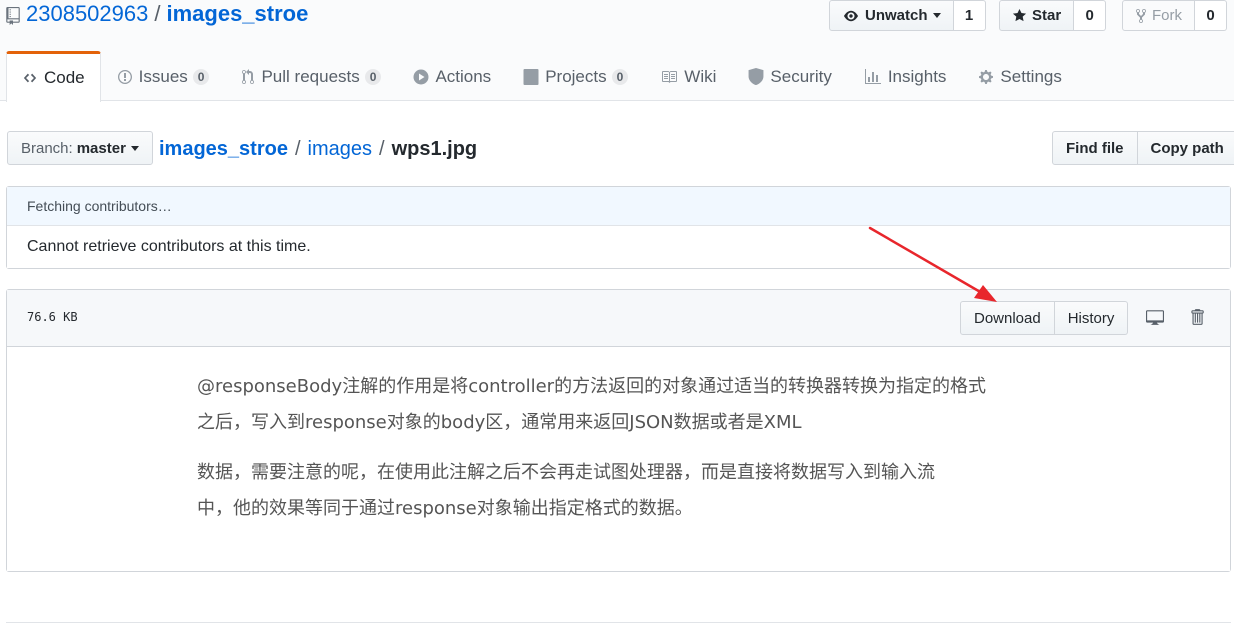 This screenshot has height=624, width=1234. I want to click on breadcrumb-repo-link: images_stroe, so click(223, 149).